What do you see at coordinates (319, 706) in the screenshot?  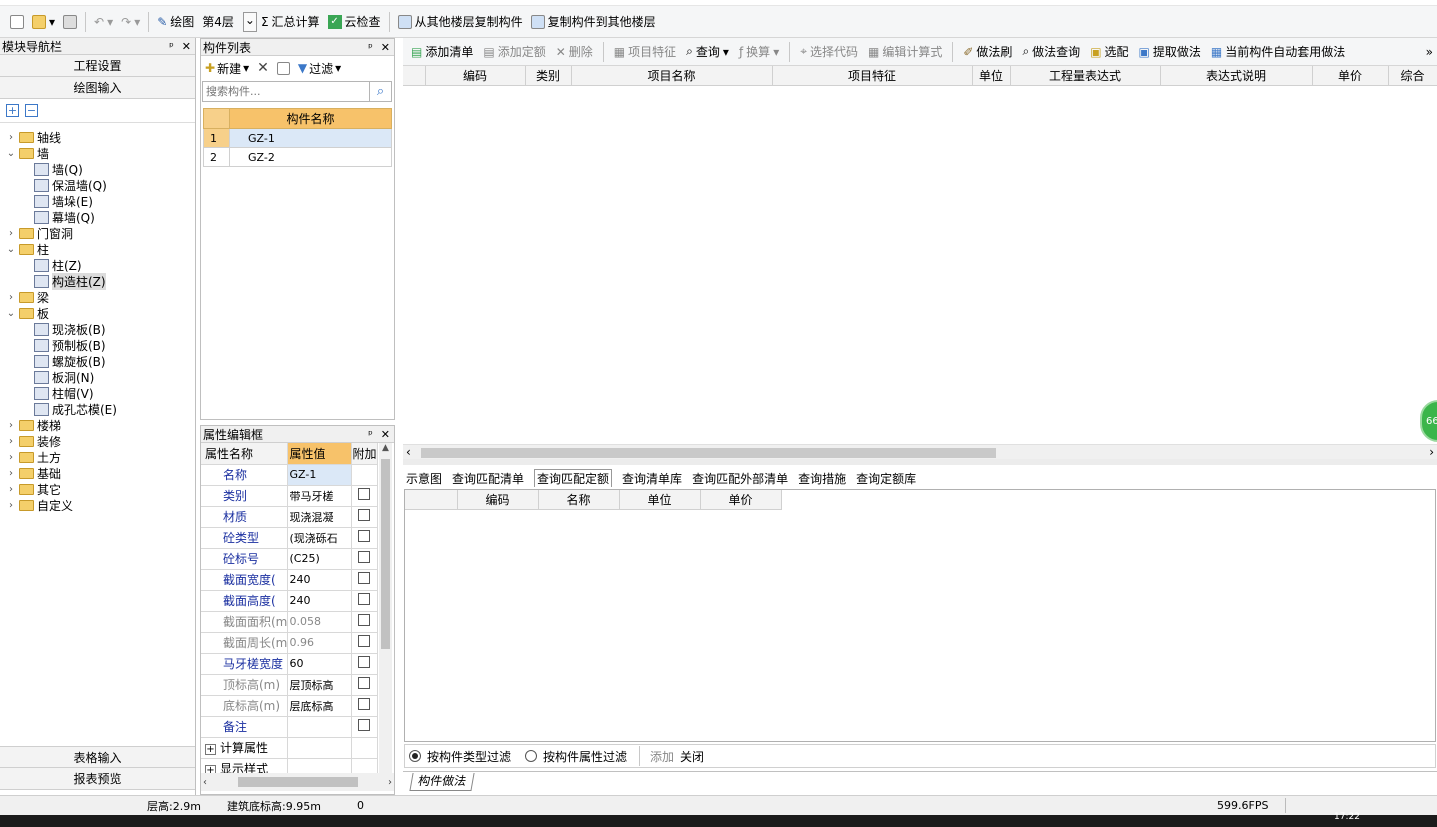 I see `property-value: 层底标高` at bounding box center [319, 706].